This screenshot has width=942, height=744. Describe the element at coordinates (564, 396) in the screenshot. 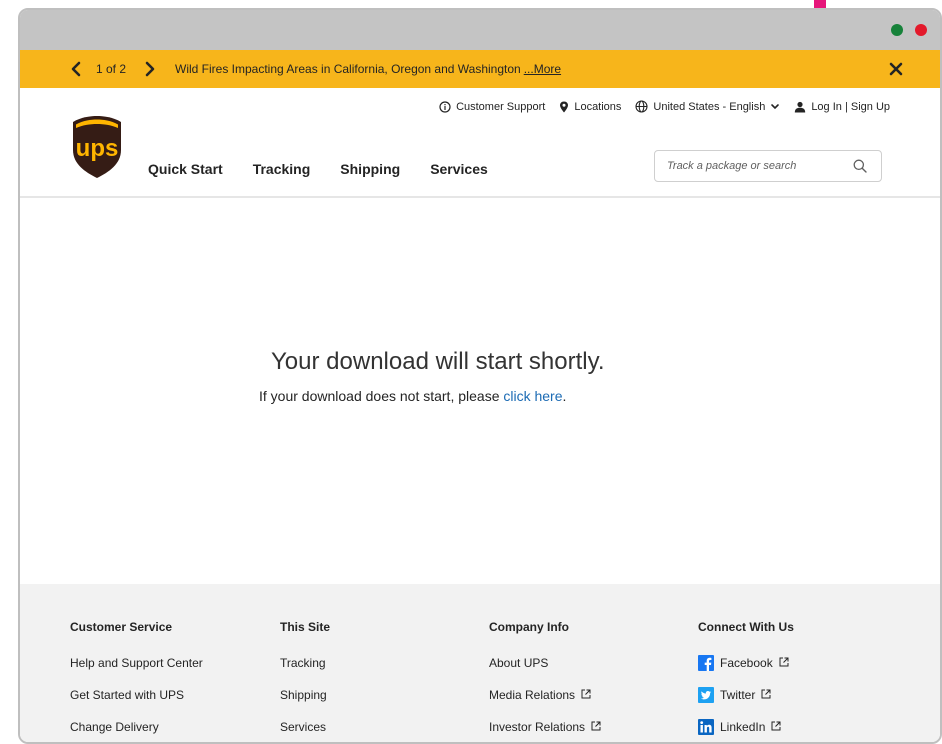

I see `download-message-period: .` at that location.